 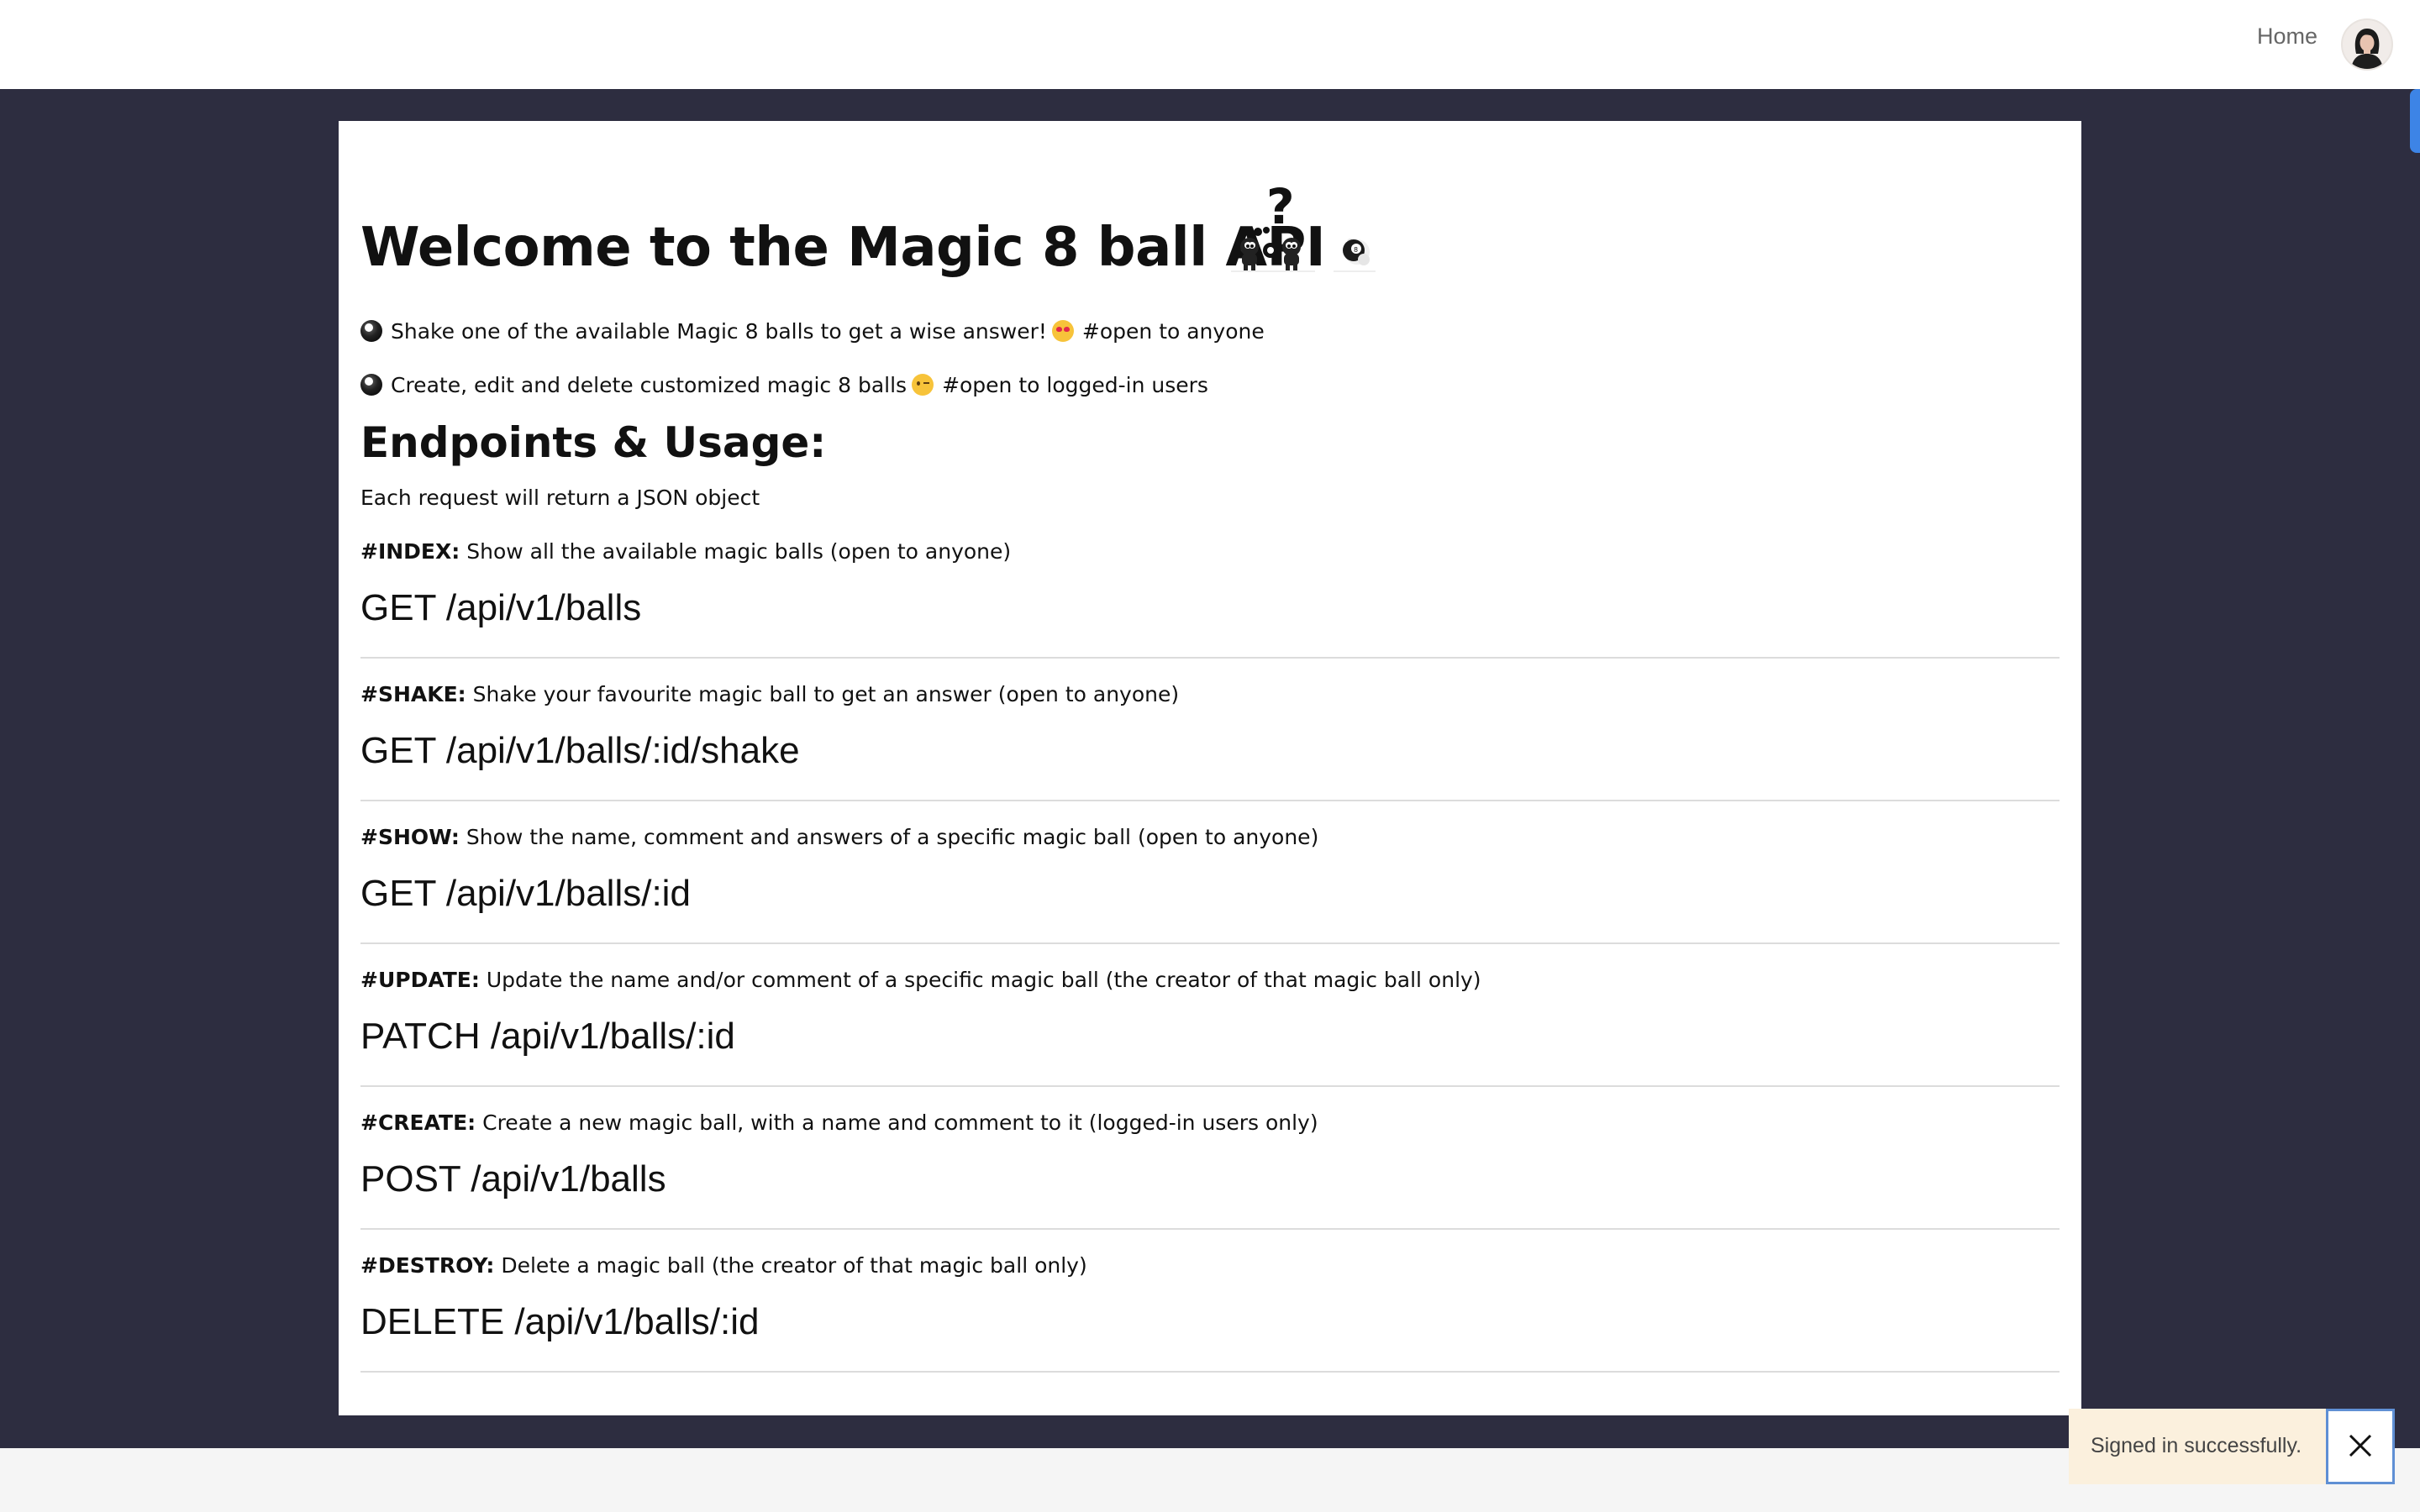 I want to click on svg-text: 8, so click(x=1356, y=250).